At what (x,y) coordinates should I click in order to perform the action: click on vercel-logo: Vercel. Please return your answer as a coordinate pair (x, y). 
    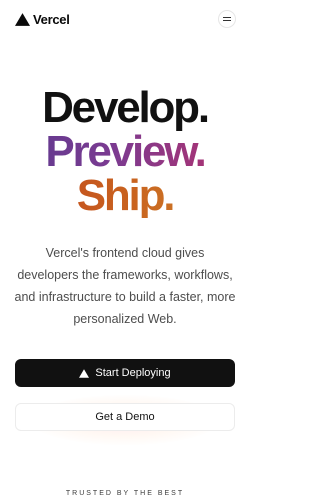
    Looking at the image, I should click on (42, 19).